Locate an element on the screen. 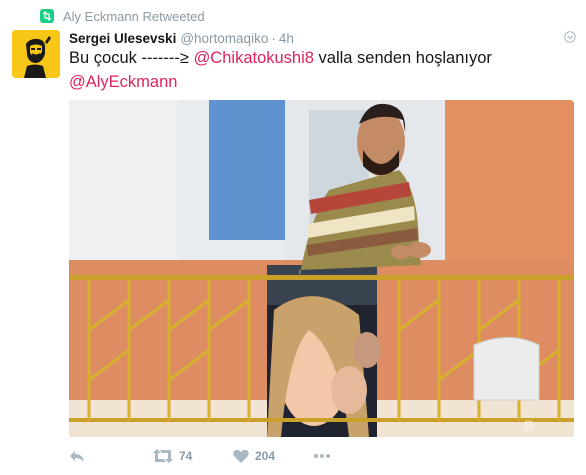  mention-link: @Chikatokushi8 is located at coordinates (254, 58).